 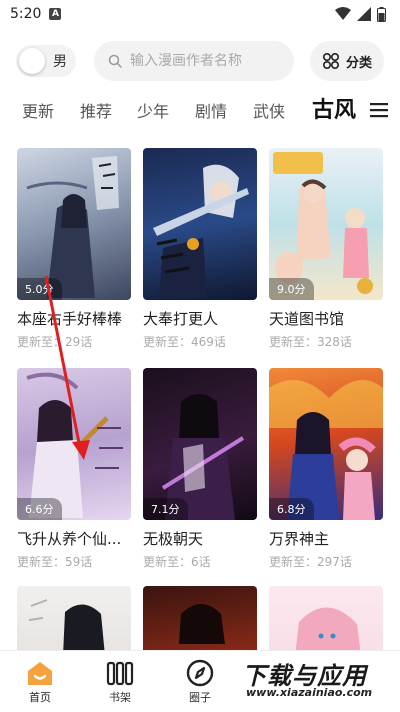 I want to click on search-box, so click(x=194, y=61).